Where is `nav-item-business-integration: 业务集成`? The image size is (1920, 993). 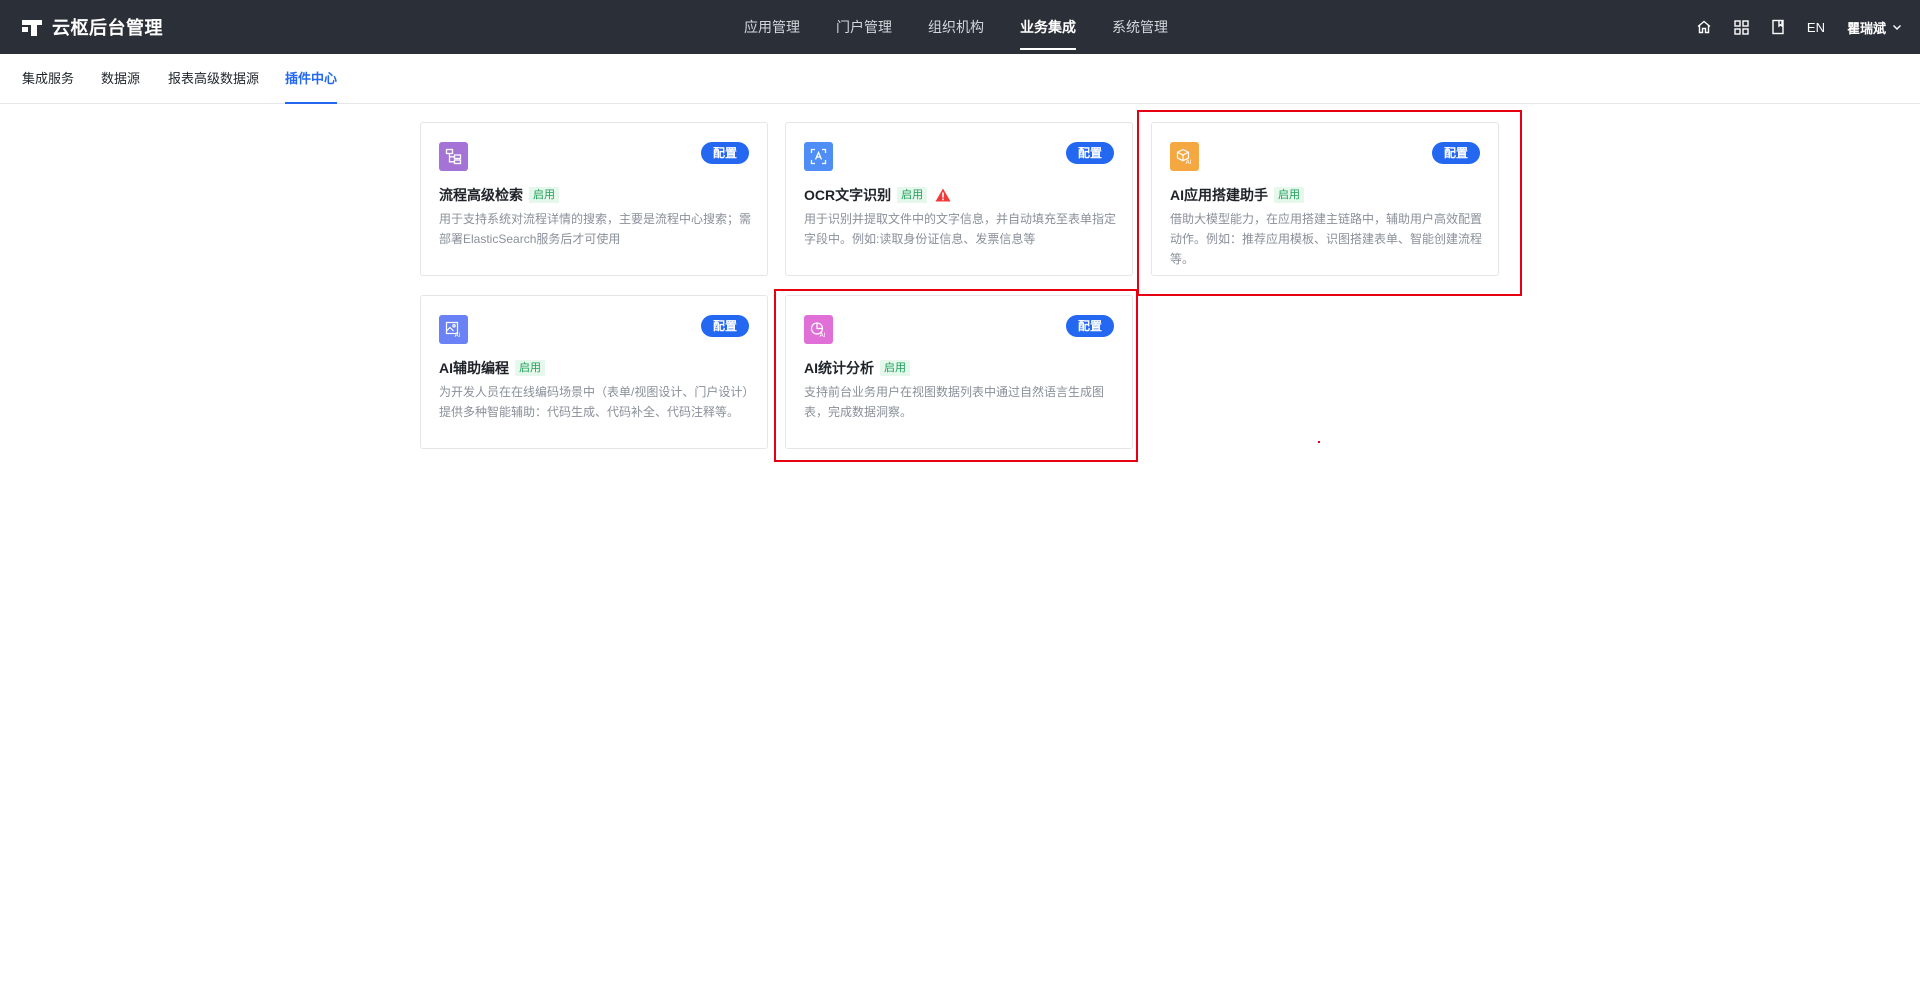
nav-item-business-integration: 业务集成 is located at coordinates (1048, 27).